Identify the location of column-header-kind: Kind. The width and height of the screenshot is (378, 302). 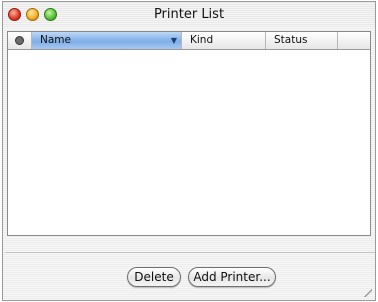
(224, 40).